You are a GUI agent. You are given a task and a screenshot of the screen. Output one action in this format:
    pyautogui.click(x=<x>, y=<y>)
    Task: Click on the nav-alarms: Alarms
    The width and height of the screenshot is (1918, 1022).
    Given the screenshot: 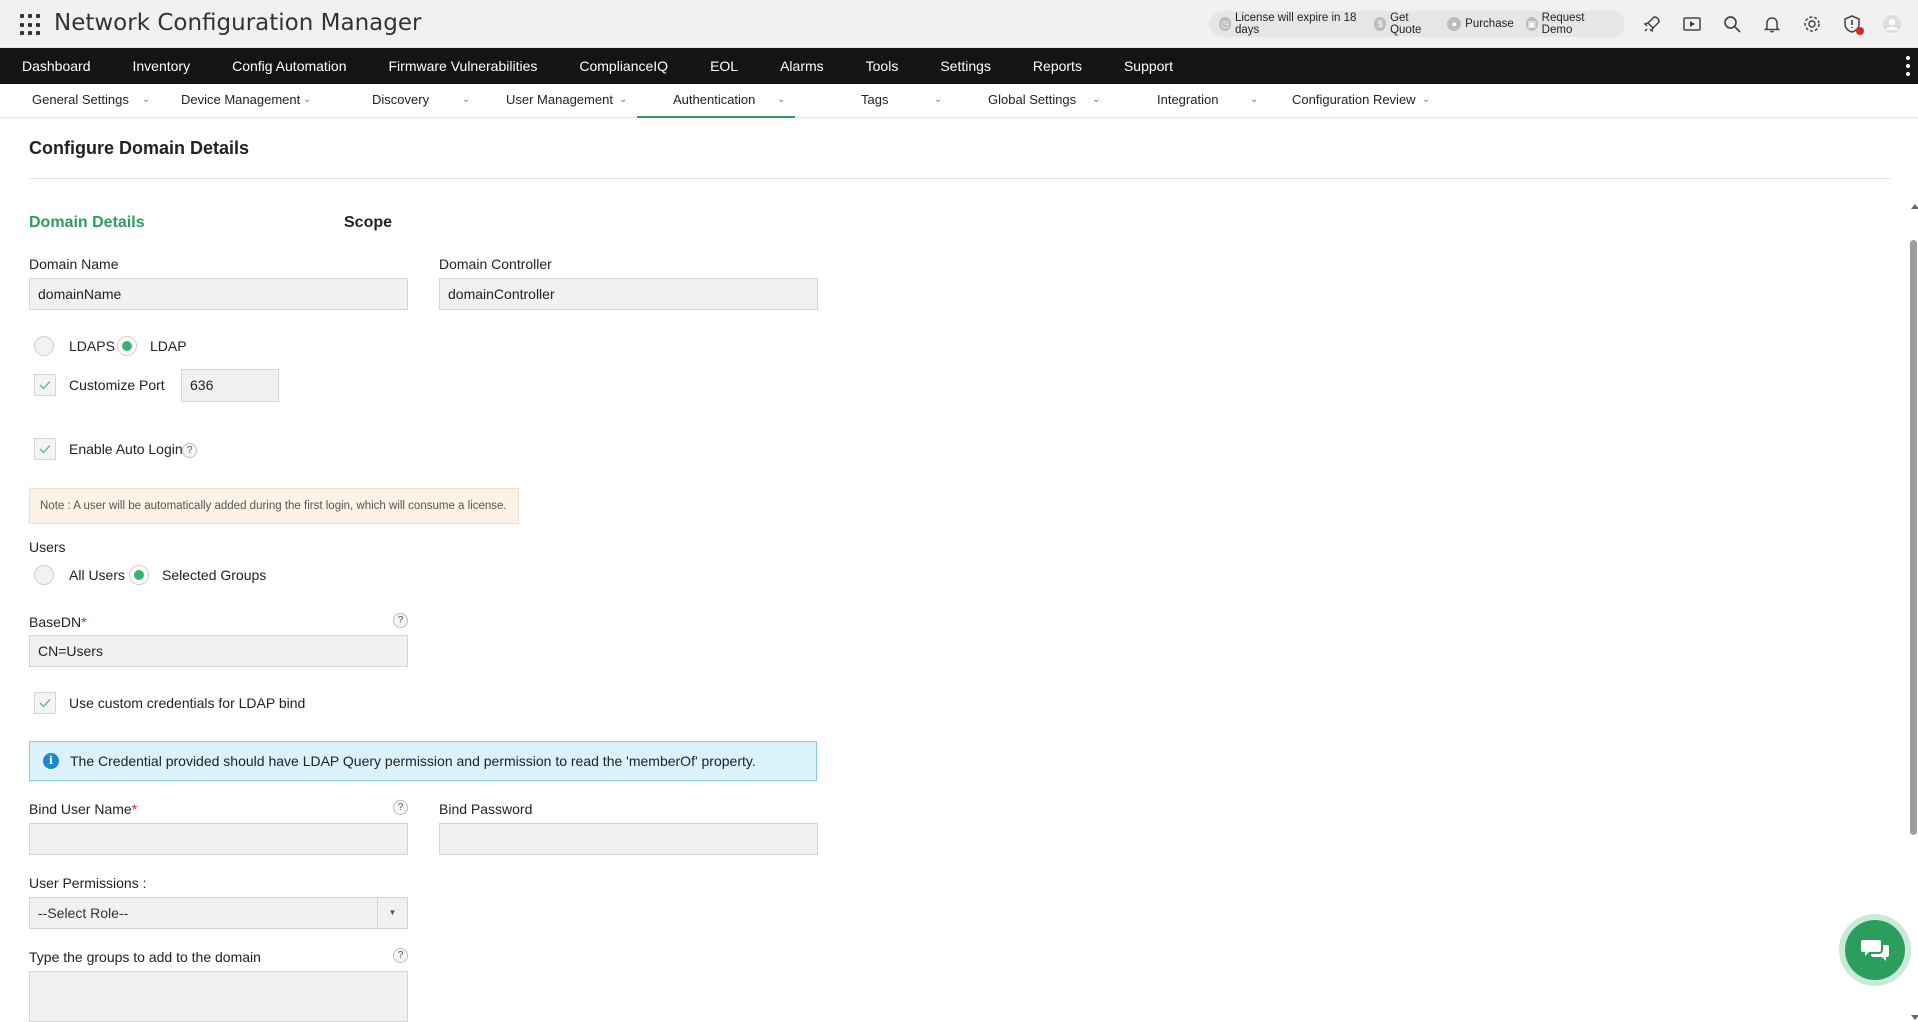 What is the action you would take?
    pyautogui.click(x=802, y=66)
    